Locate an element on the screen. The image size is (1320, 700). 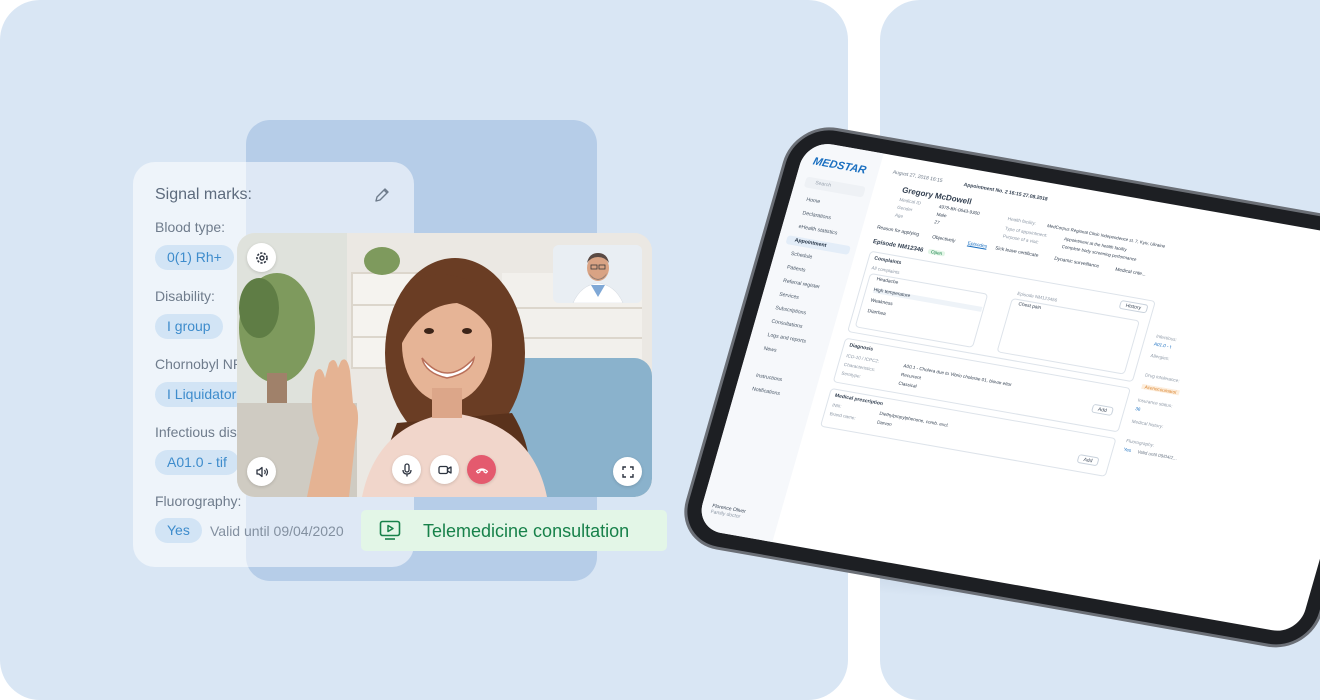
volume-button is located at coordinates (261, 471).